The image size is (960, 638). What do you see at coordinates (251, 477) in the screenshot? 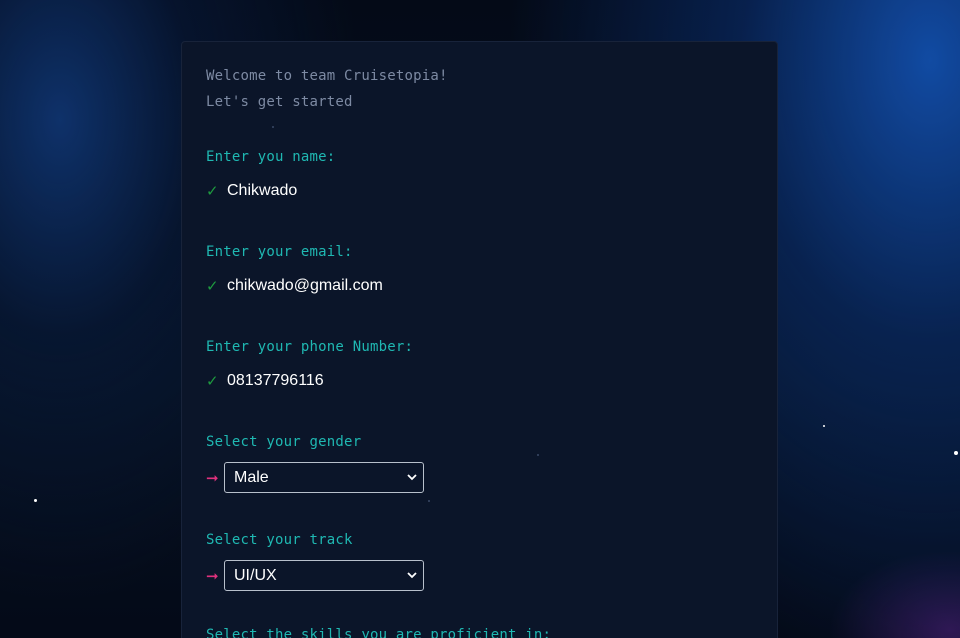
I see `gender-selected-value: Male` at bounding box center [251, 477].